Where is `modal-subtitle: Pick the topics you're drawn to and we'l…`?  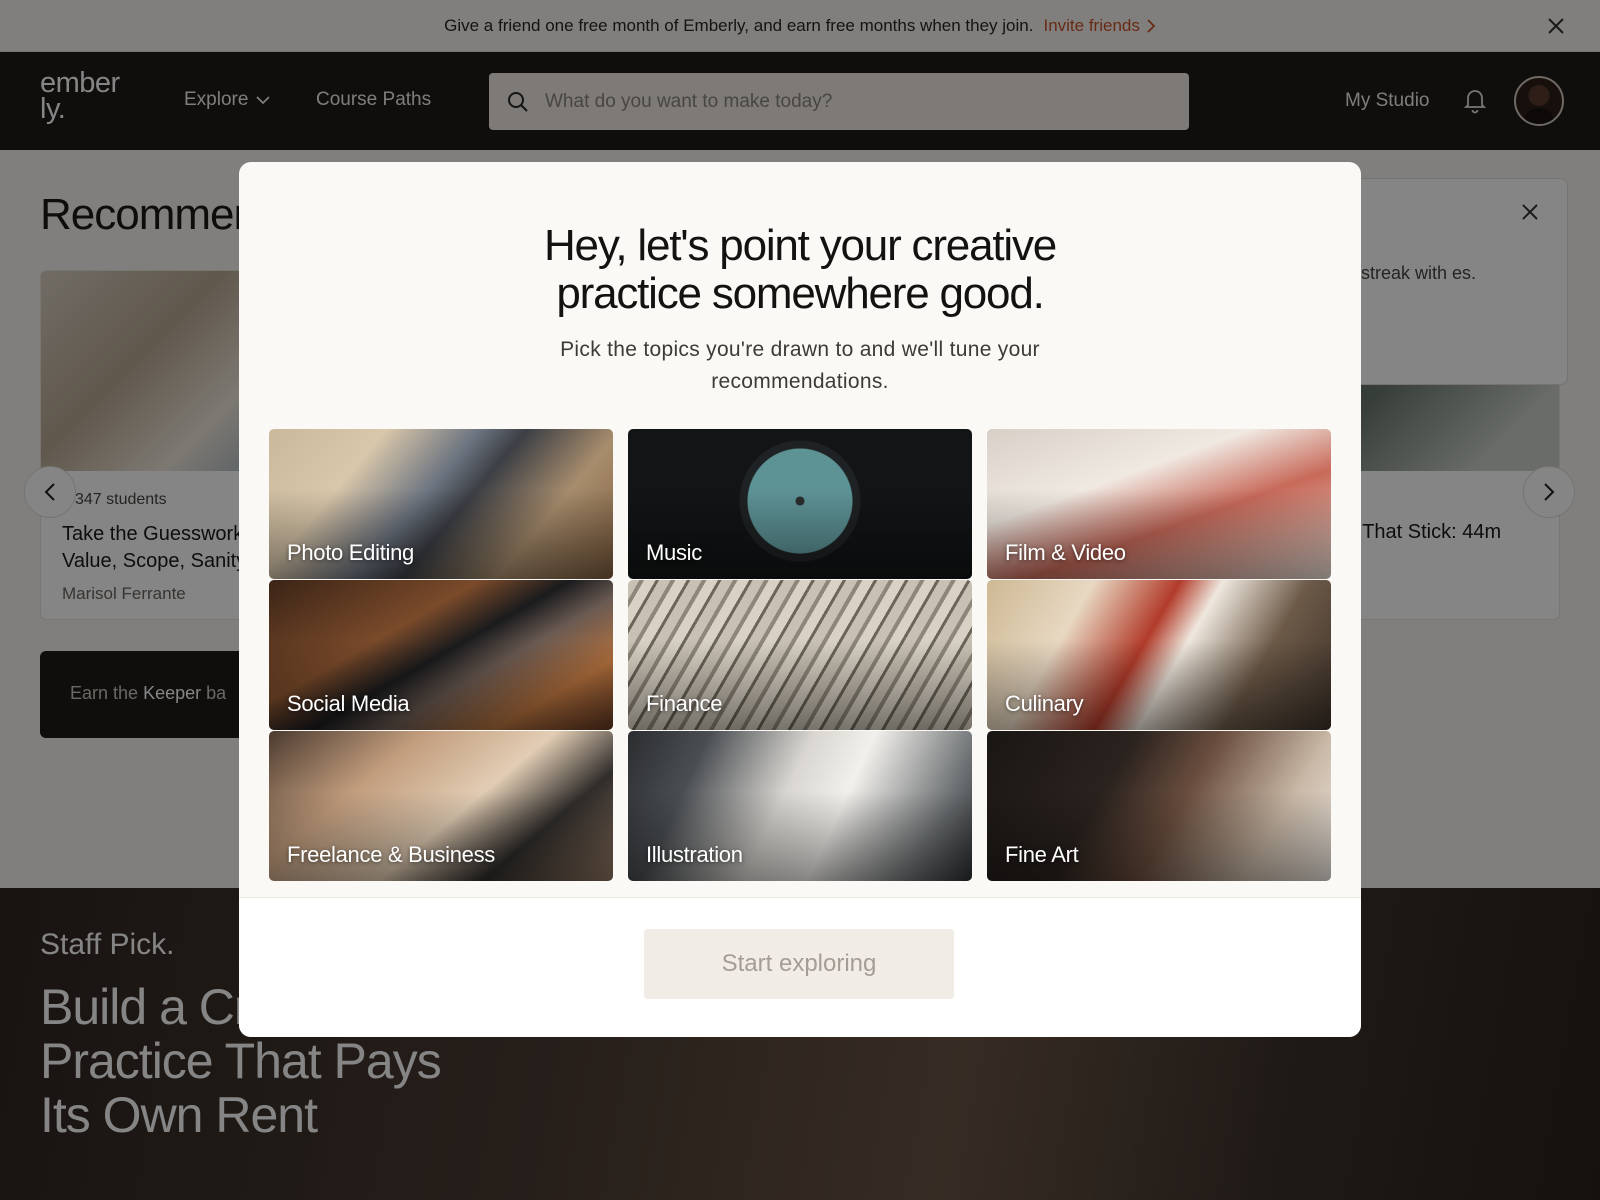
modal-subtitle: Pick the topics you're drawn to and we'l… is located at coordinates (800, 365).